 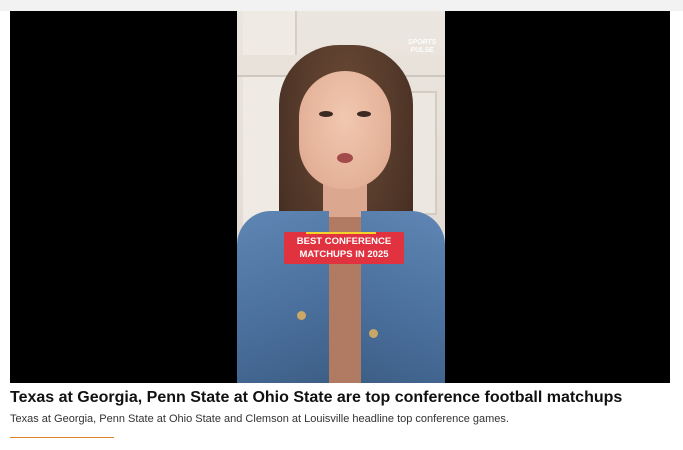 I want to click on caption-line-1: BEST CONFERENCE, so click(x=344, y=241).